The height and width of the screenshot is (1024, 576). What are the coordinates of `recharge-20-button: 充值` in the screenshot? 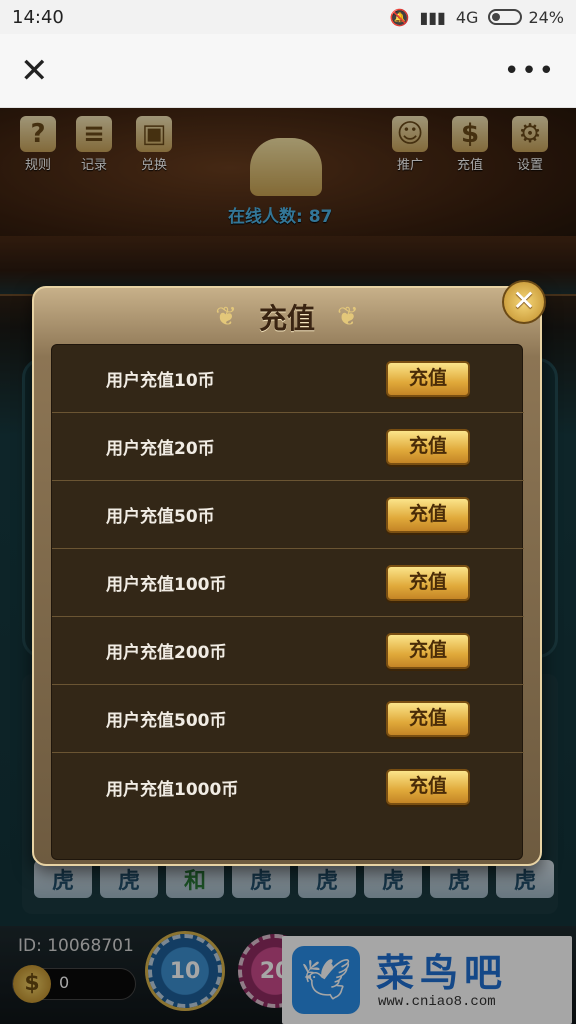 It's located at (428, 446).